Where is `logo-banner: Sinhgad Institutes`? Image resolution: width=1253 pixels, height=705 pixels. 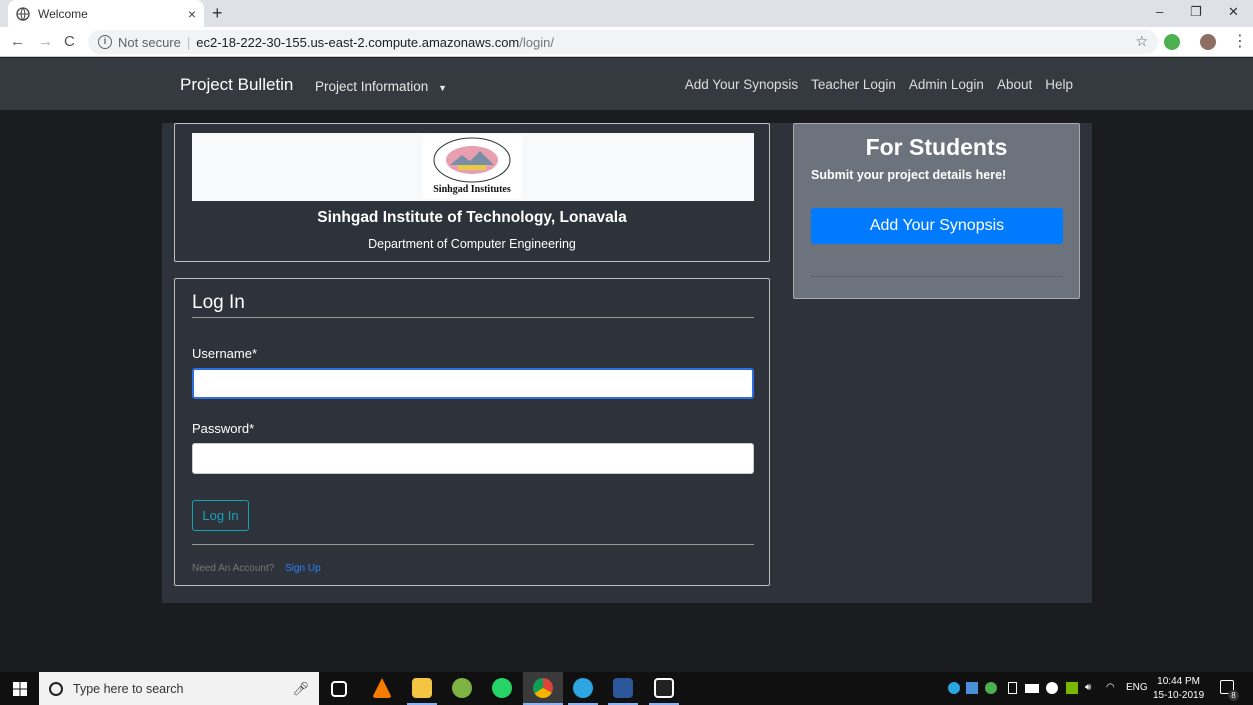
logo-banner: Sinhgad Institutes is located at coordinates (473, 167).